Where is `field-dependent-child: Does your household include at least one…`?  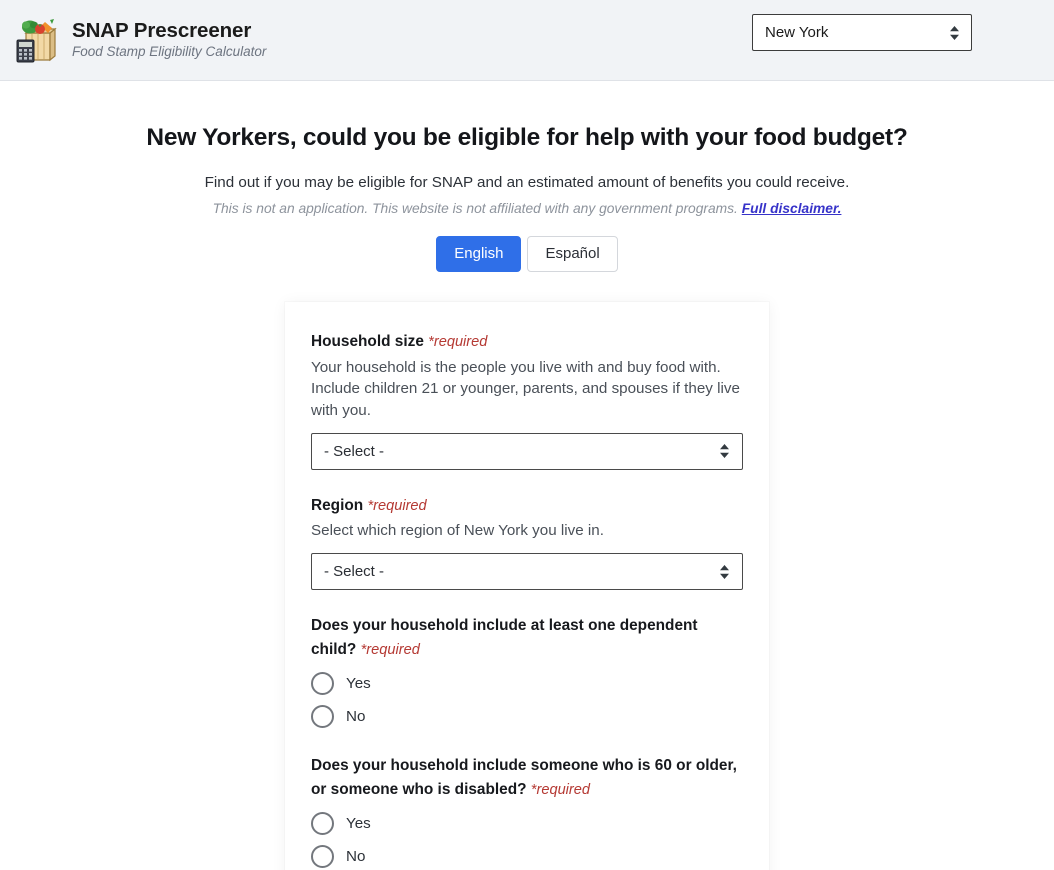 field-dependent-child: Does your household include at least one… is located at coordinates (527, 671).